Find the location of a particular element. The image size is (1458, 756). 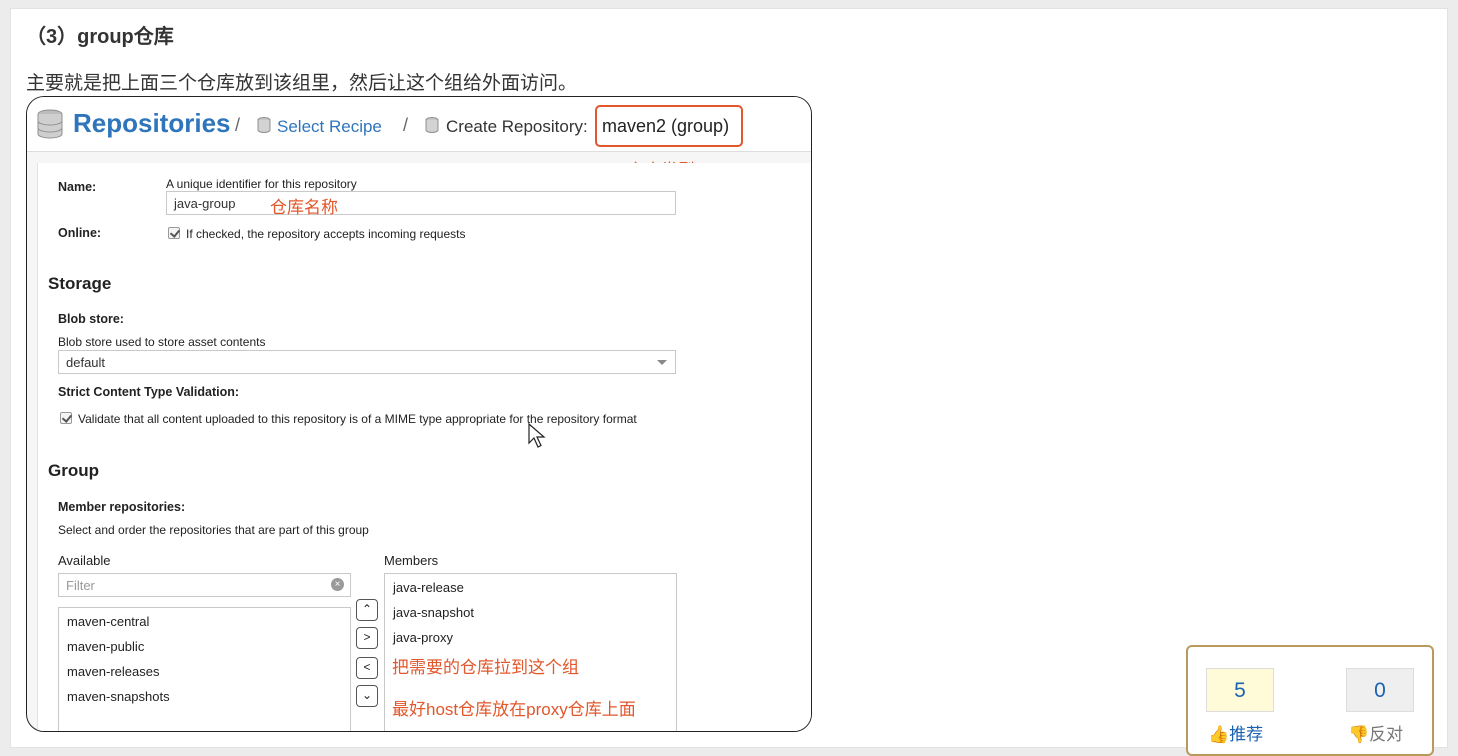

clear-icon: × is located at coordinates (337, 584).